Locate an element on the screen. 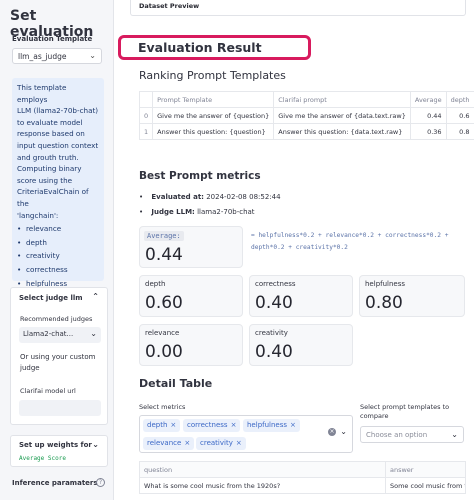 The image size is (474, 500). metric-chip: relevance × is located at coordinates (169, 443).